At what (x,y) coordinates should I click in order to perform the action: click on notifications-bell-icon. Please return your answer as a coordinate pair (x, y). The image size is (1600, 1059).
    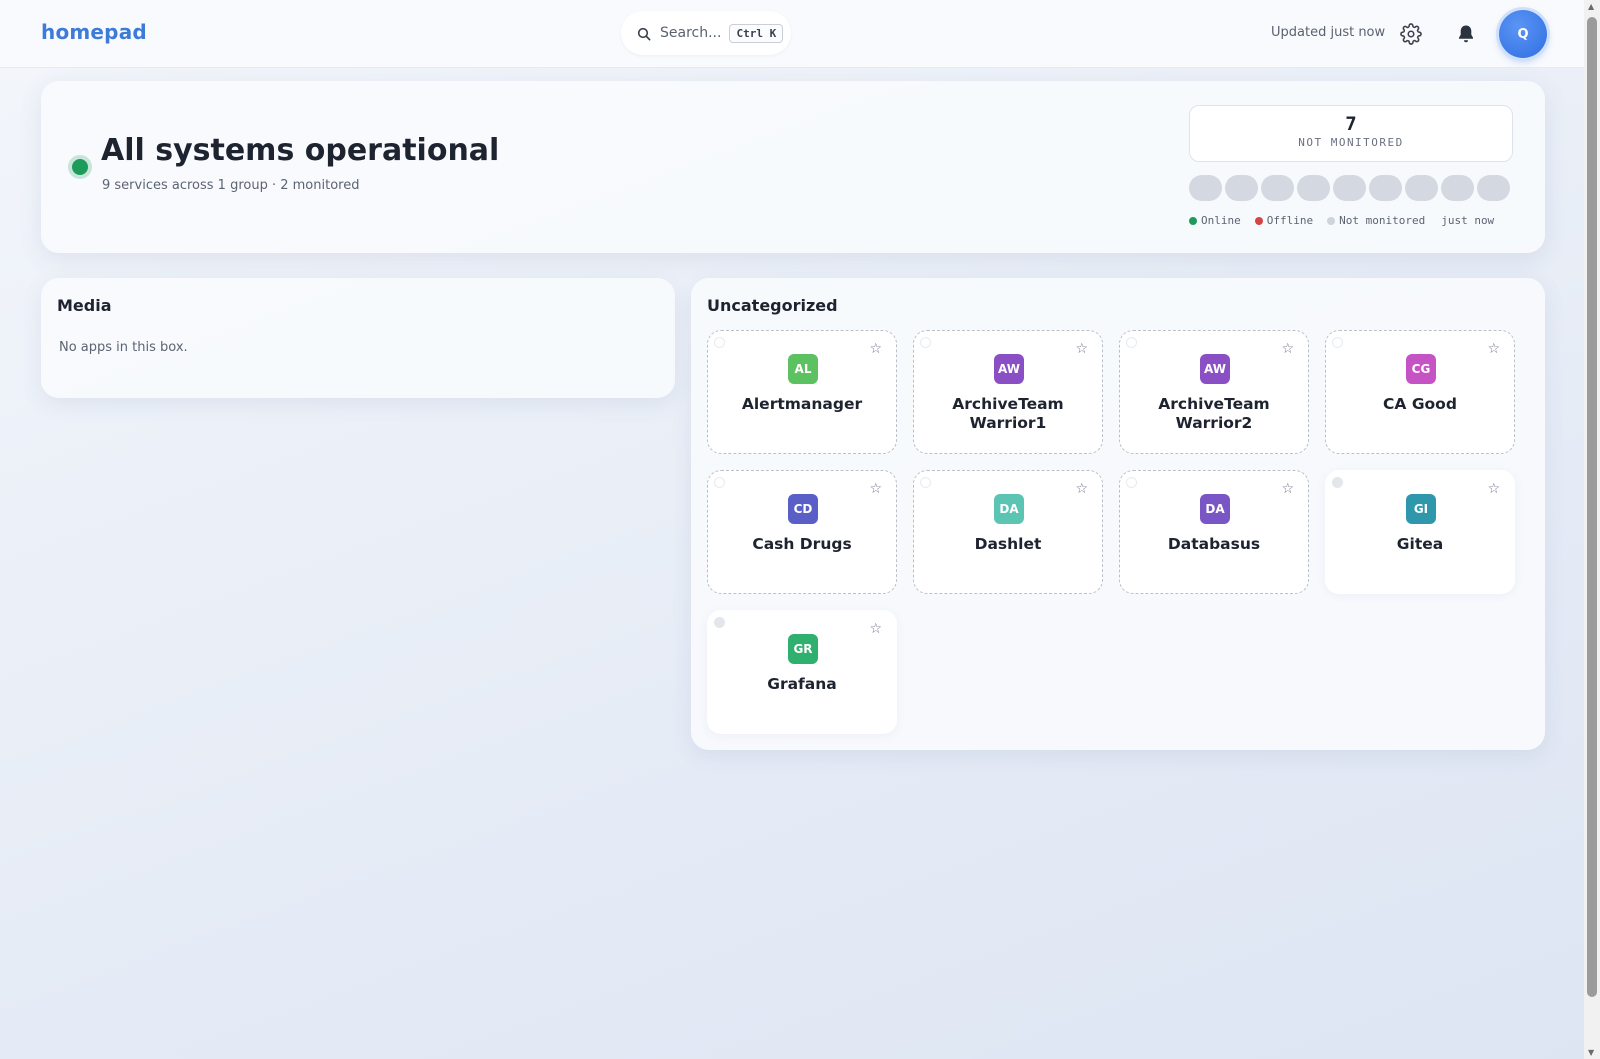
    Looking at the image, I should click on (1466, 34).